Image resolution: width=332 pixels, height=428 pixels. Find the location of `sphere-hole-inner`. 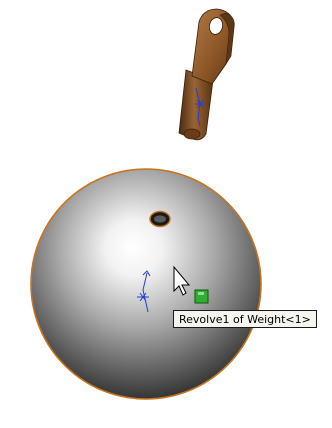

sphere-hole-inner is located at coordinates (160, 219).